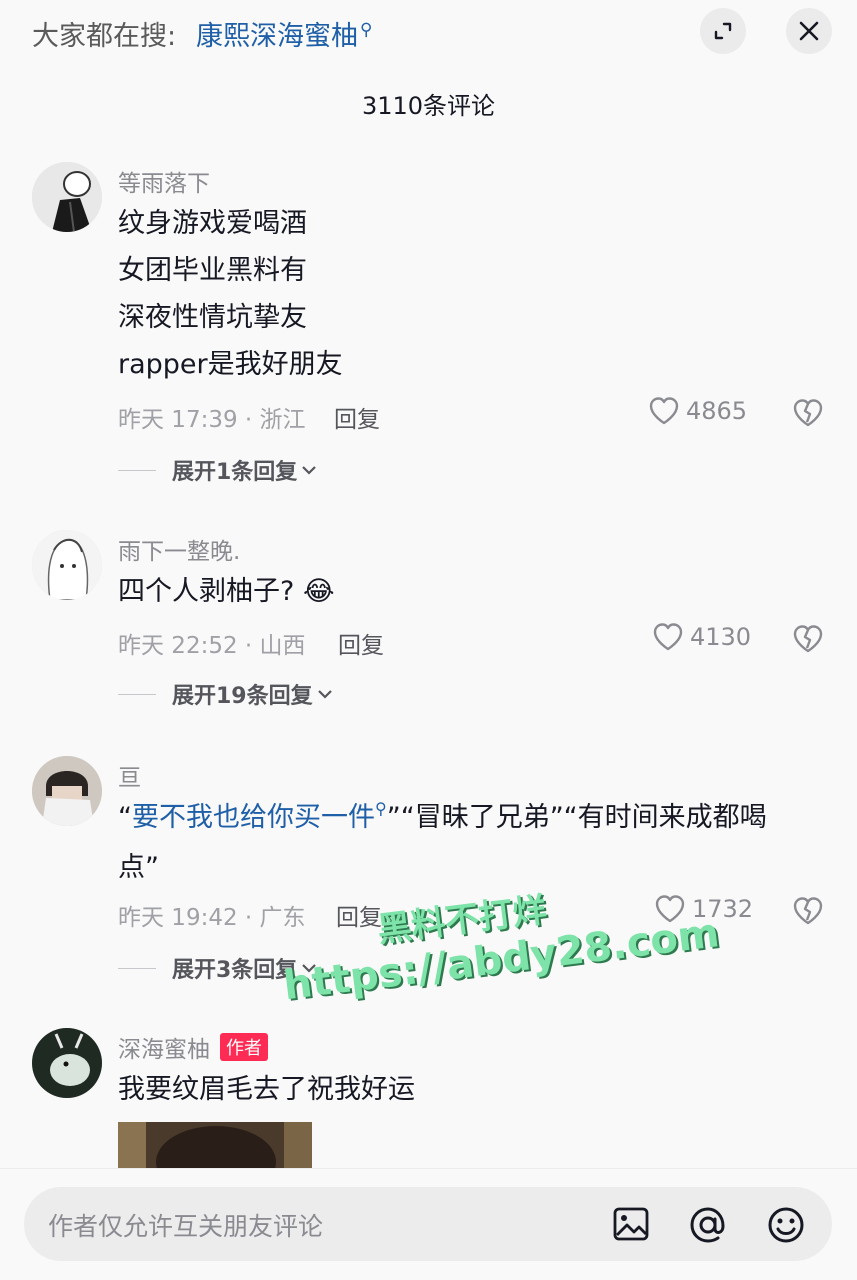 Image resolution: width=857 pixels, height=1280 pixels. Describe the element at coordinates (318, 591) in the screenshot. I see `emoji: 😂` at that location.